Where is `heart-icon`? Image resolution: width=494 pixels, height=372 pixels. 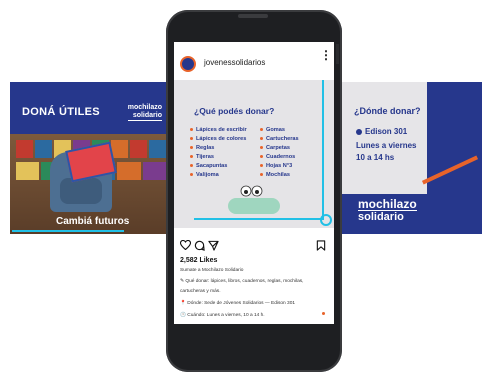
heart-icon is located at coordinates (185, 246).